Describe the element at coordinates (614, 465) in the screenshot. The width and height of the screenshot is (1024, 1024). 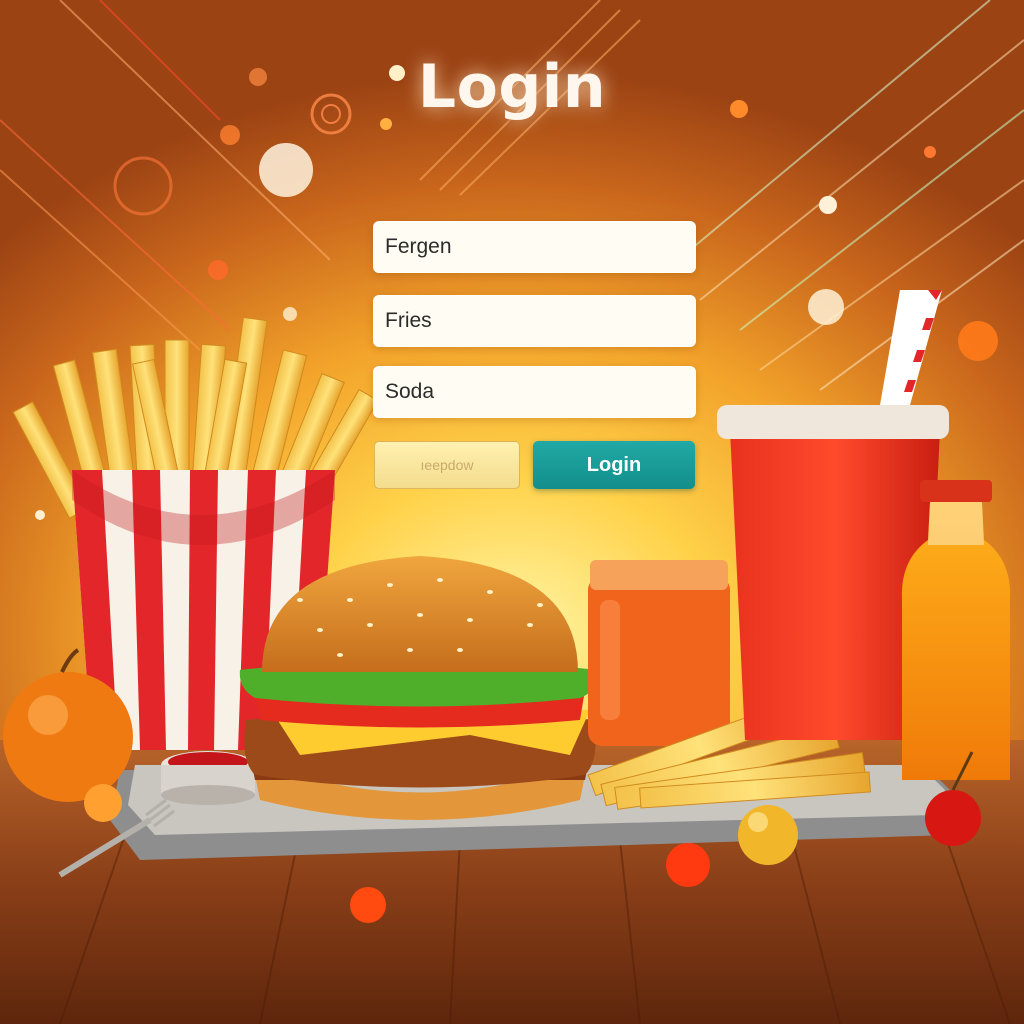
I see `login-button: Login` at that location.